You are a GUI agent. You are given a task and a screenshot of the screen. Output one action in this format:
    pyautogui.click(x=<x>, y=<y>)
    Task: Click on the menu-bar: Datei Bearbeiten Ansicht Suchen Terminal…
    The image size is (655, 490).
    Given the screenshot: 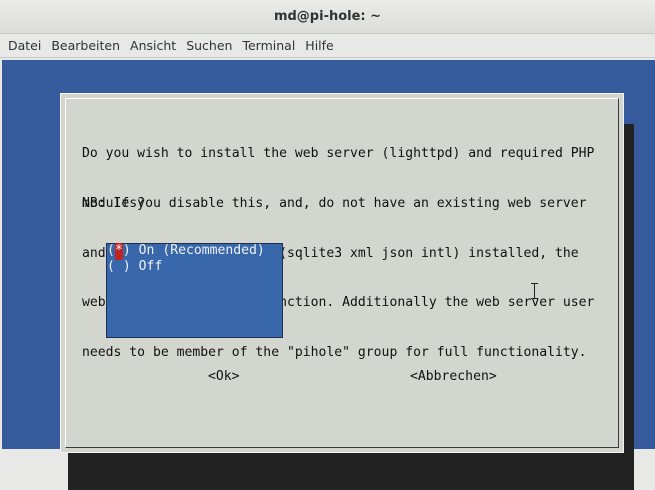 What is the action you would take?
    pyautogui.click(x=327, y=46)
    